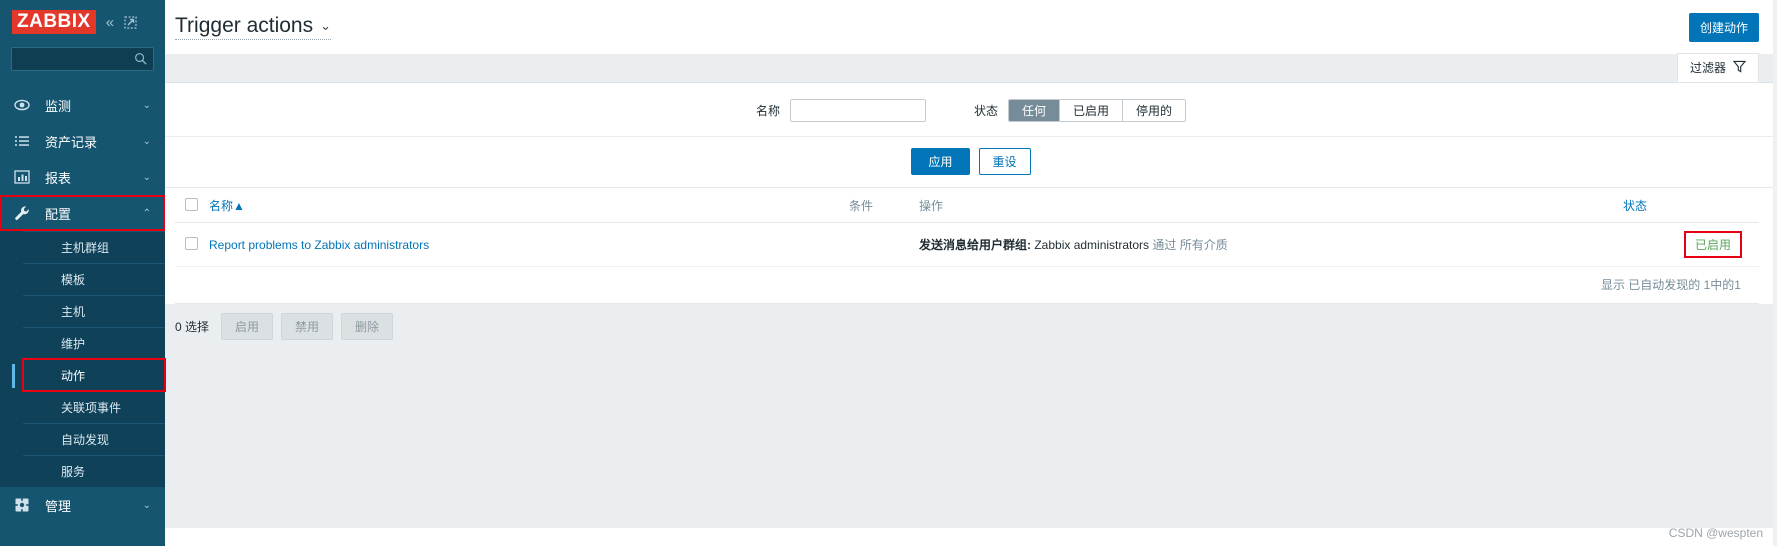 Image resolution: width=1777 pixels, height=546 pixels. What do you see at coordinates (89, 375) in the screenshot?
I see `sidebar-subitem-actions: 动作` at bounding box center [89, 375].